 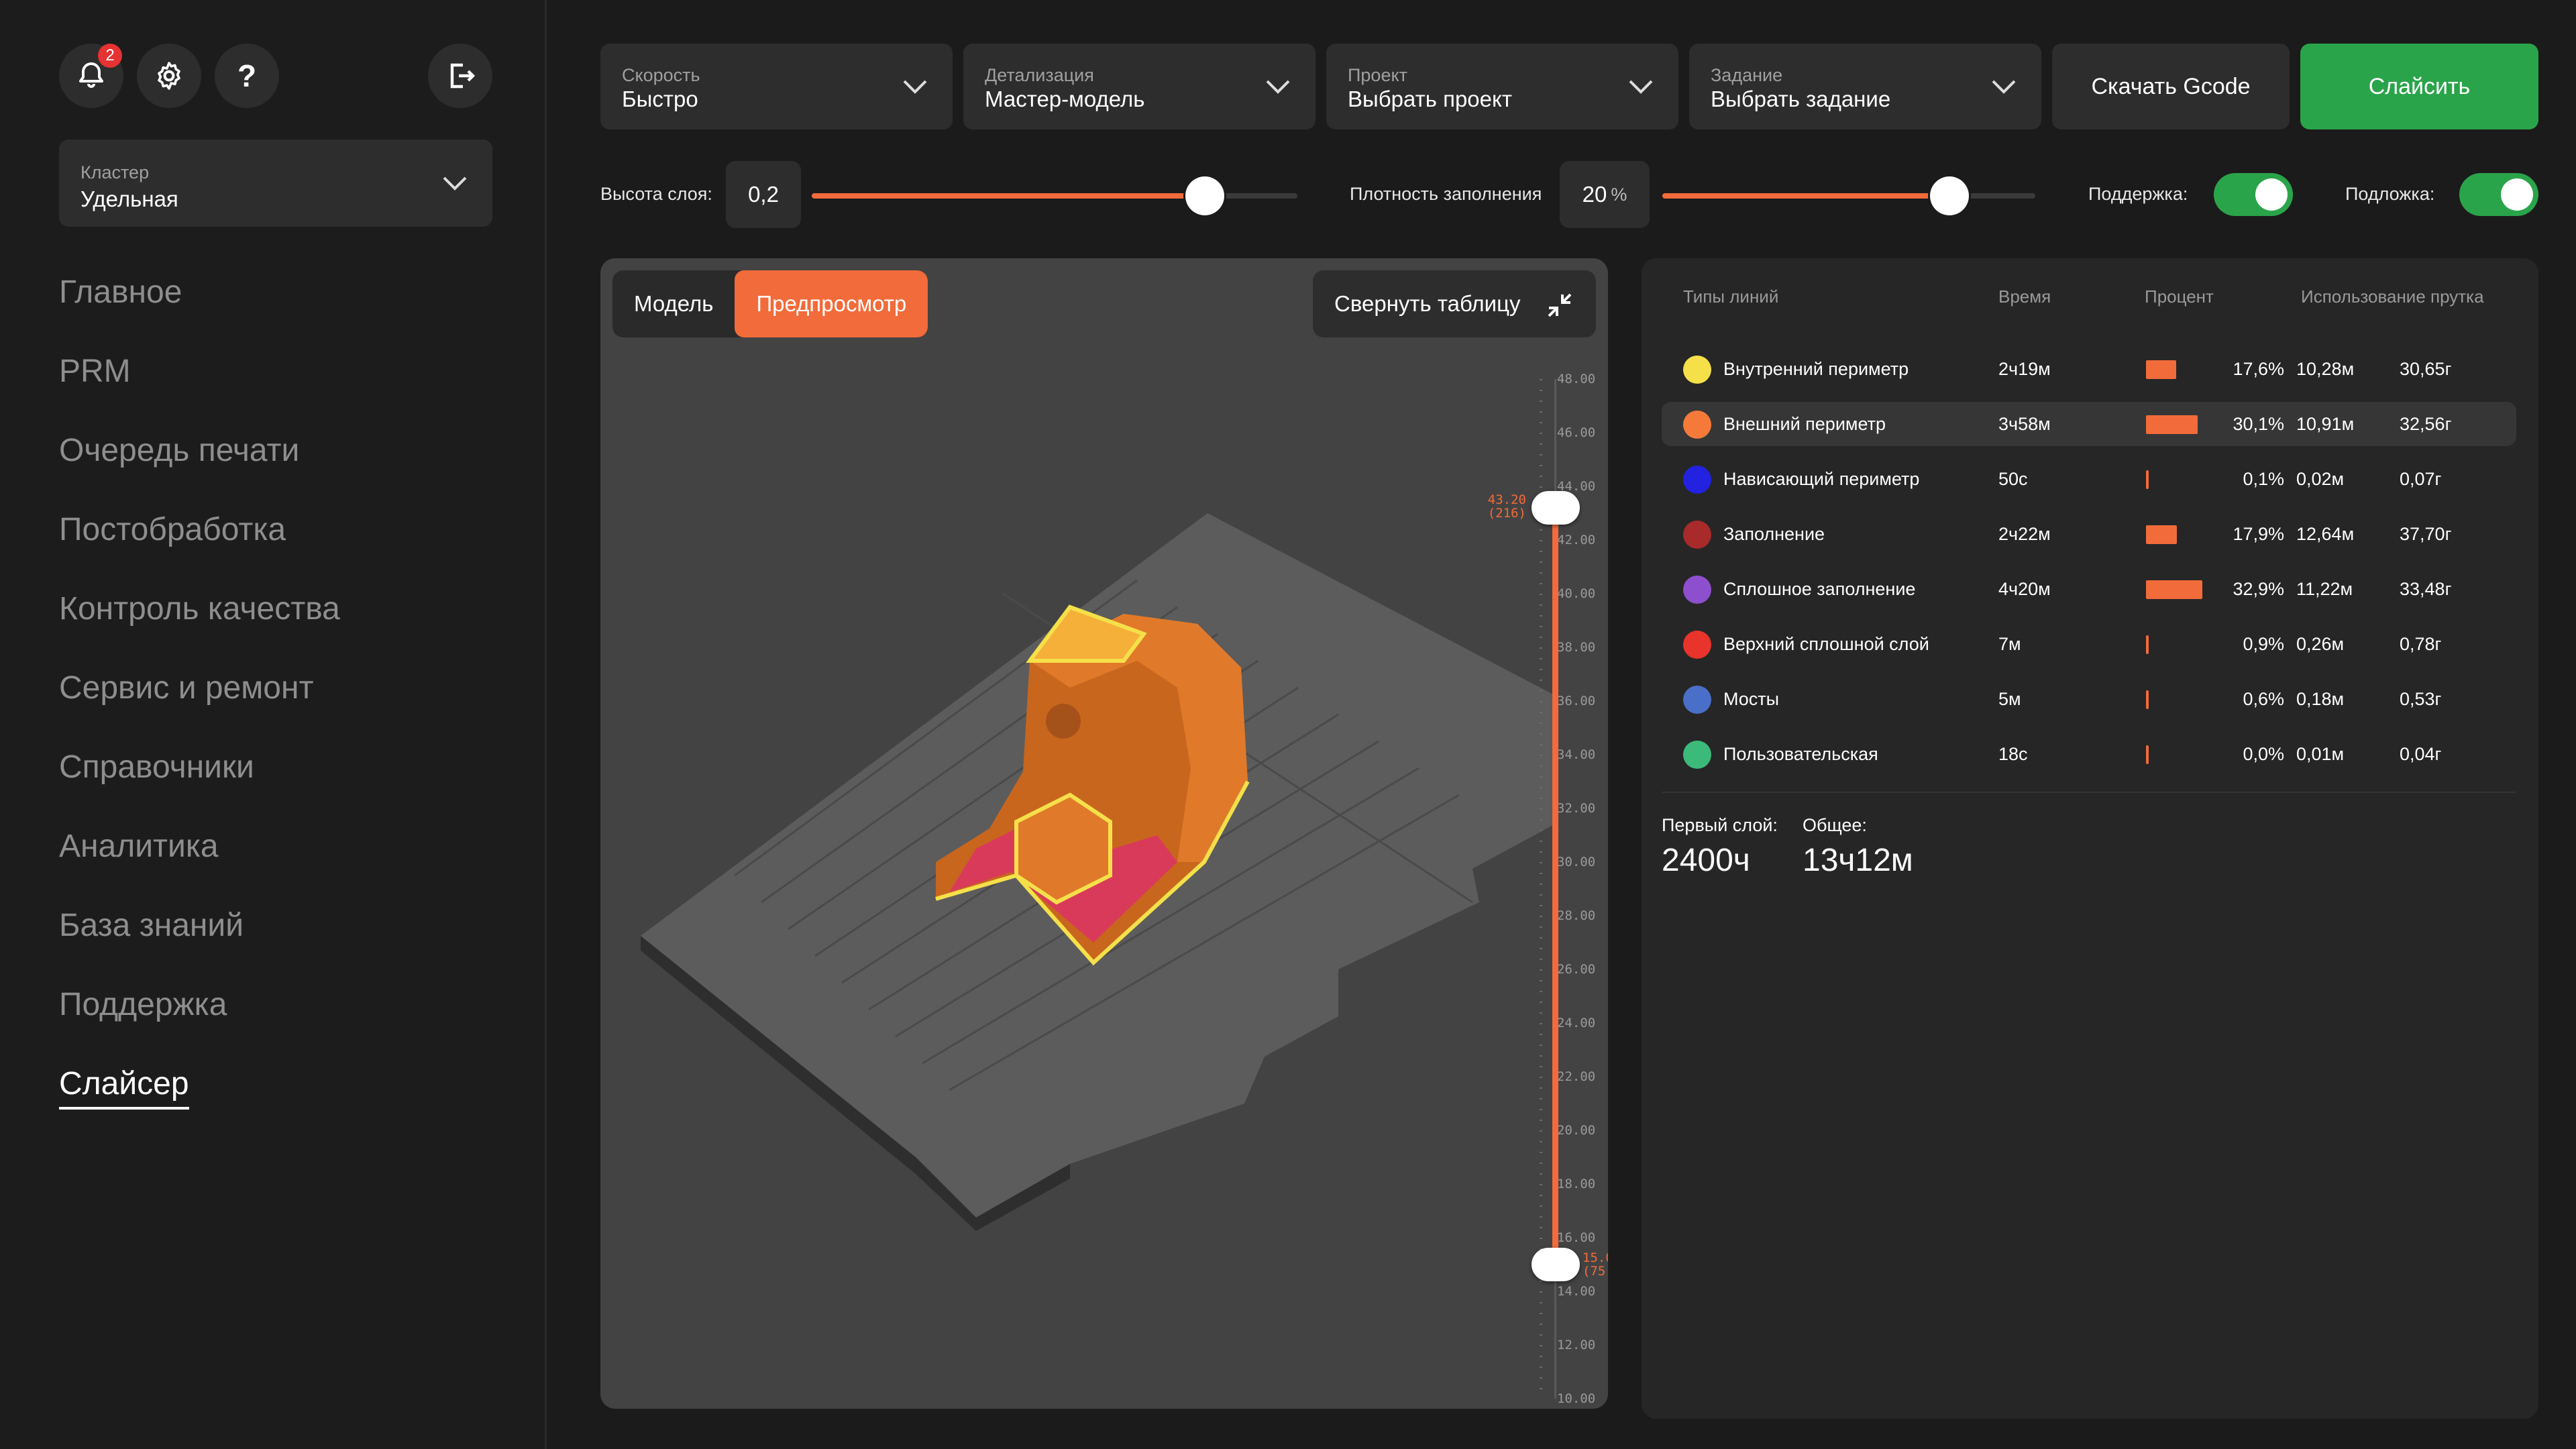 What do you see at coordinates (2161, 369) in the screenshot?
I see `percent-bar` at bounding box center [2161, 369].